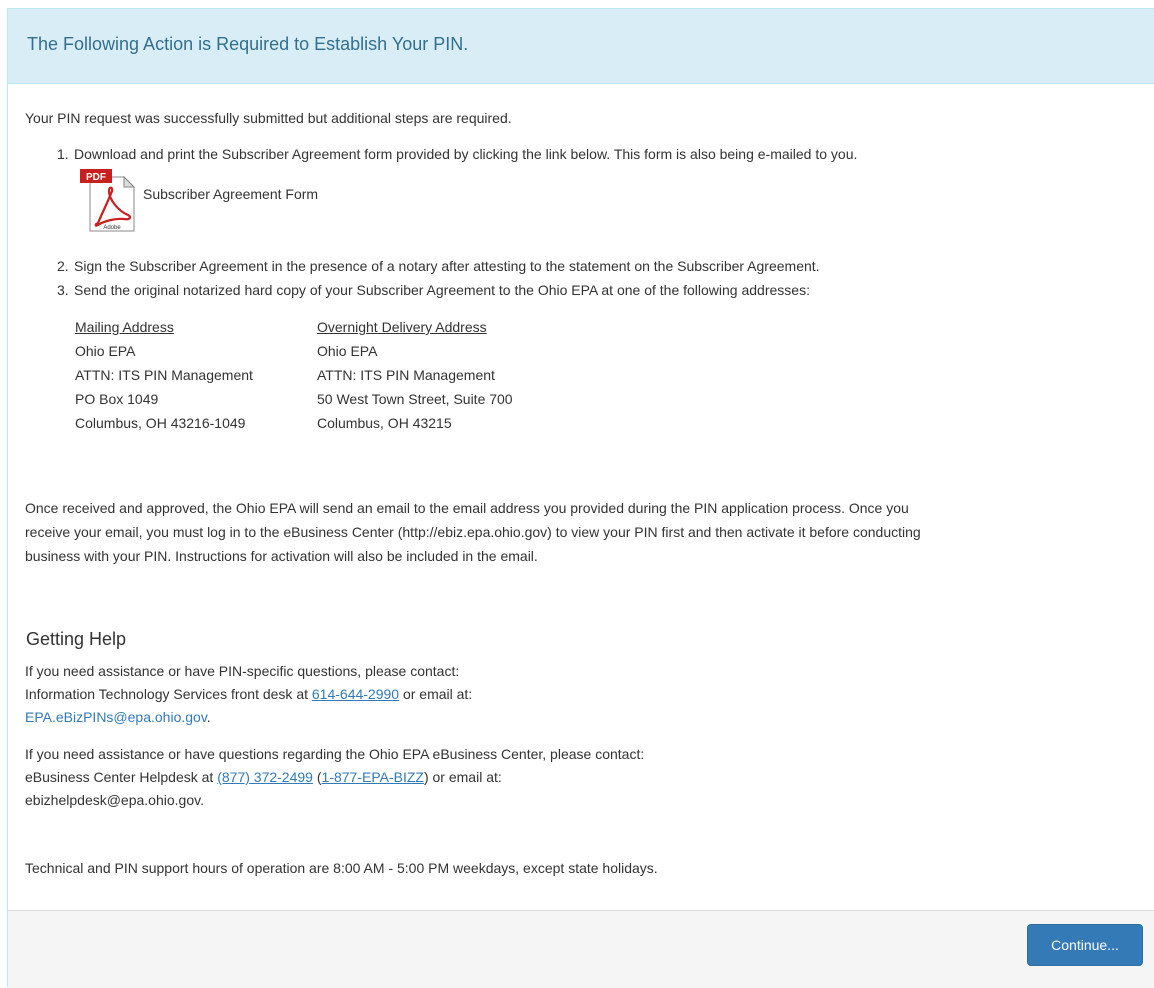 This screenshot has height=988, width=1154. Describe the element at coordinates (96, 177) in the screenshot. I see `pdf-badge-text: PDF` at that location.